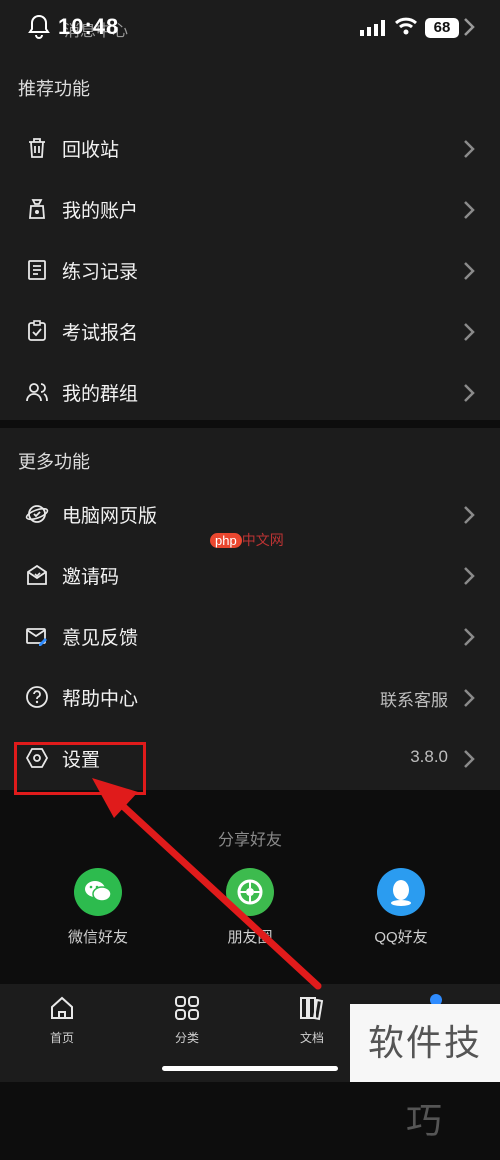 Image resolution: width=500 pixels, height=1160 pixels. What do you see at coordinates (262, 540) in the screenshot?
I see `php-site-text: 中文网` at bounding box center [262, 540].